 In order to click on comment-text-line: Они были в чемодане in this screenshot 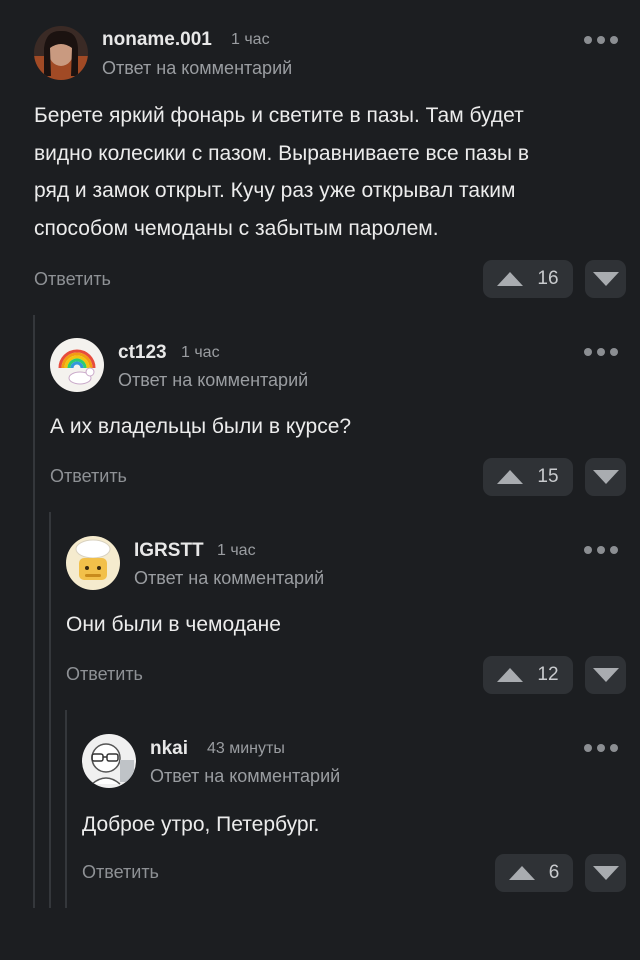, I will do `click(173, 624)`.